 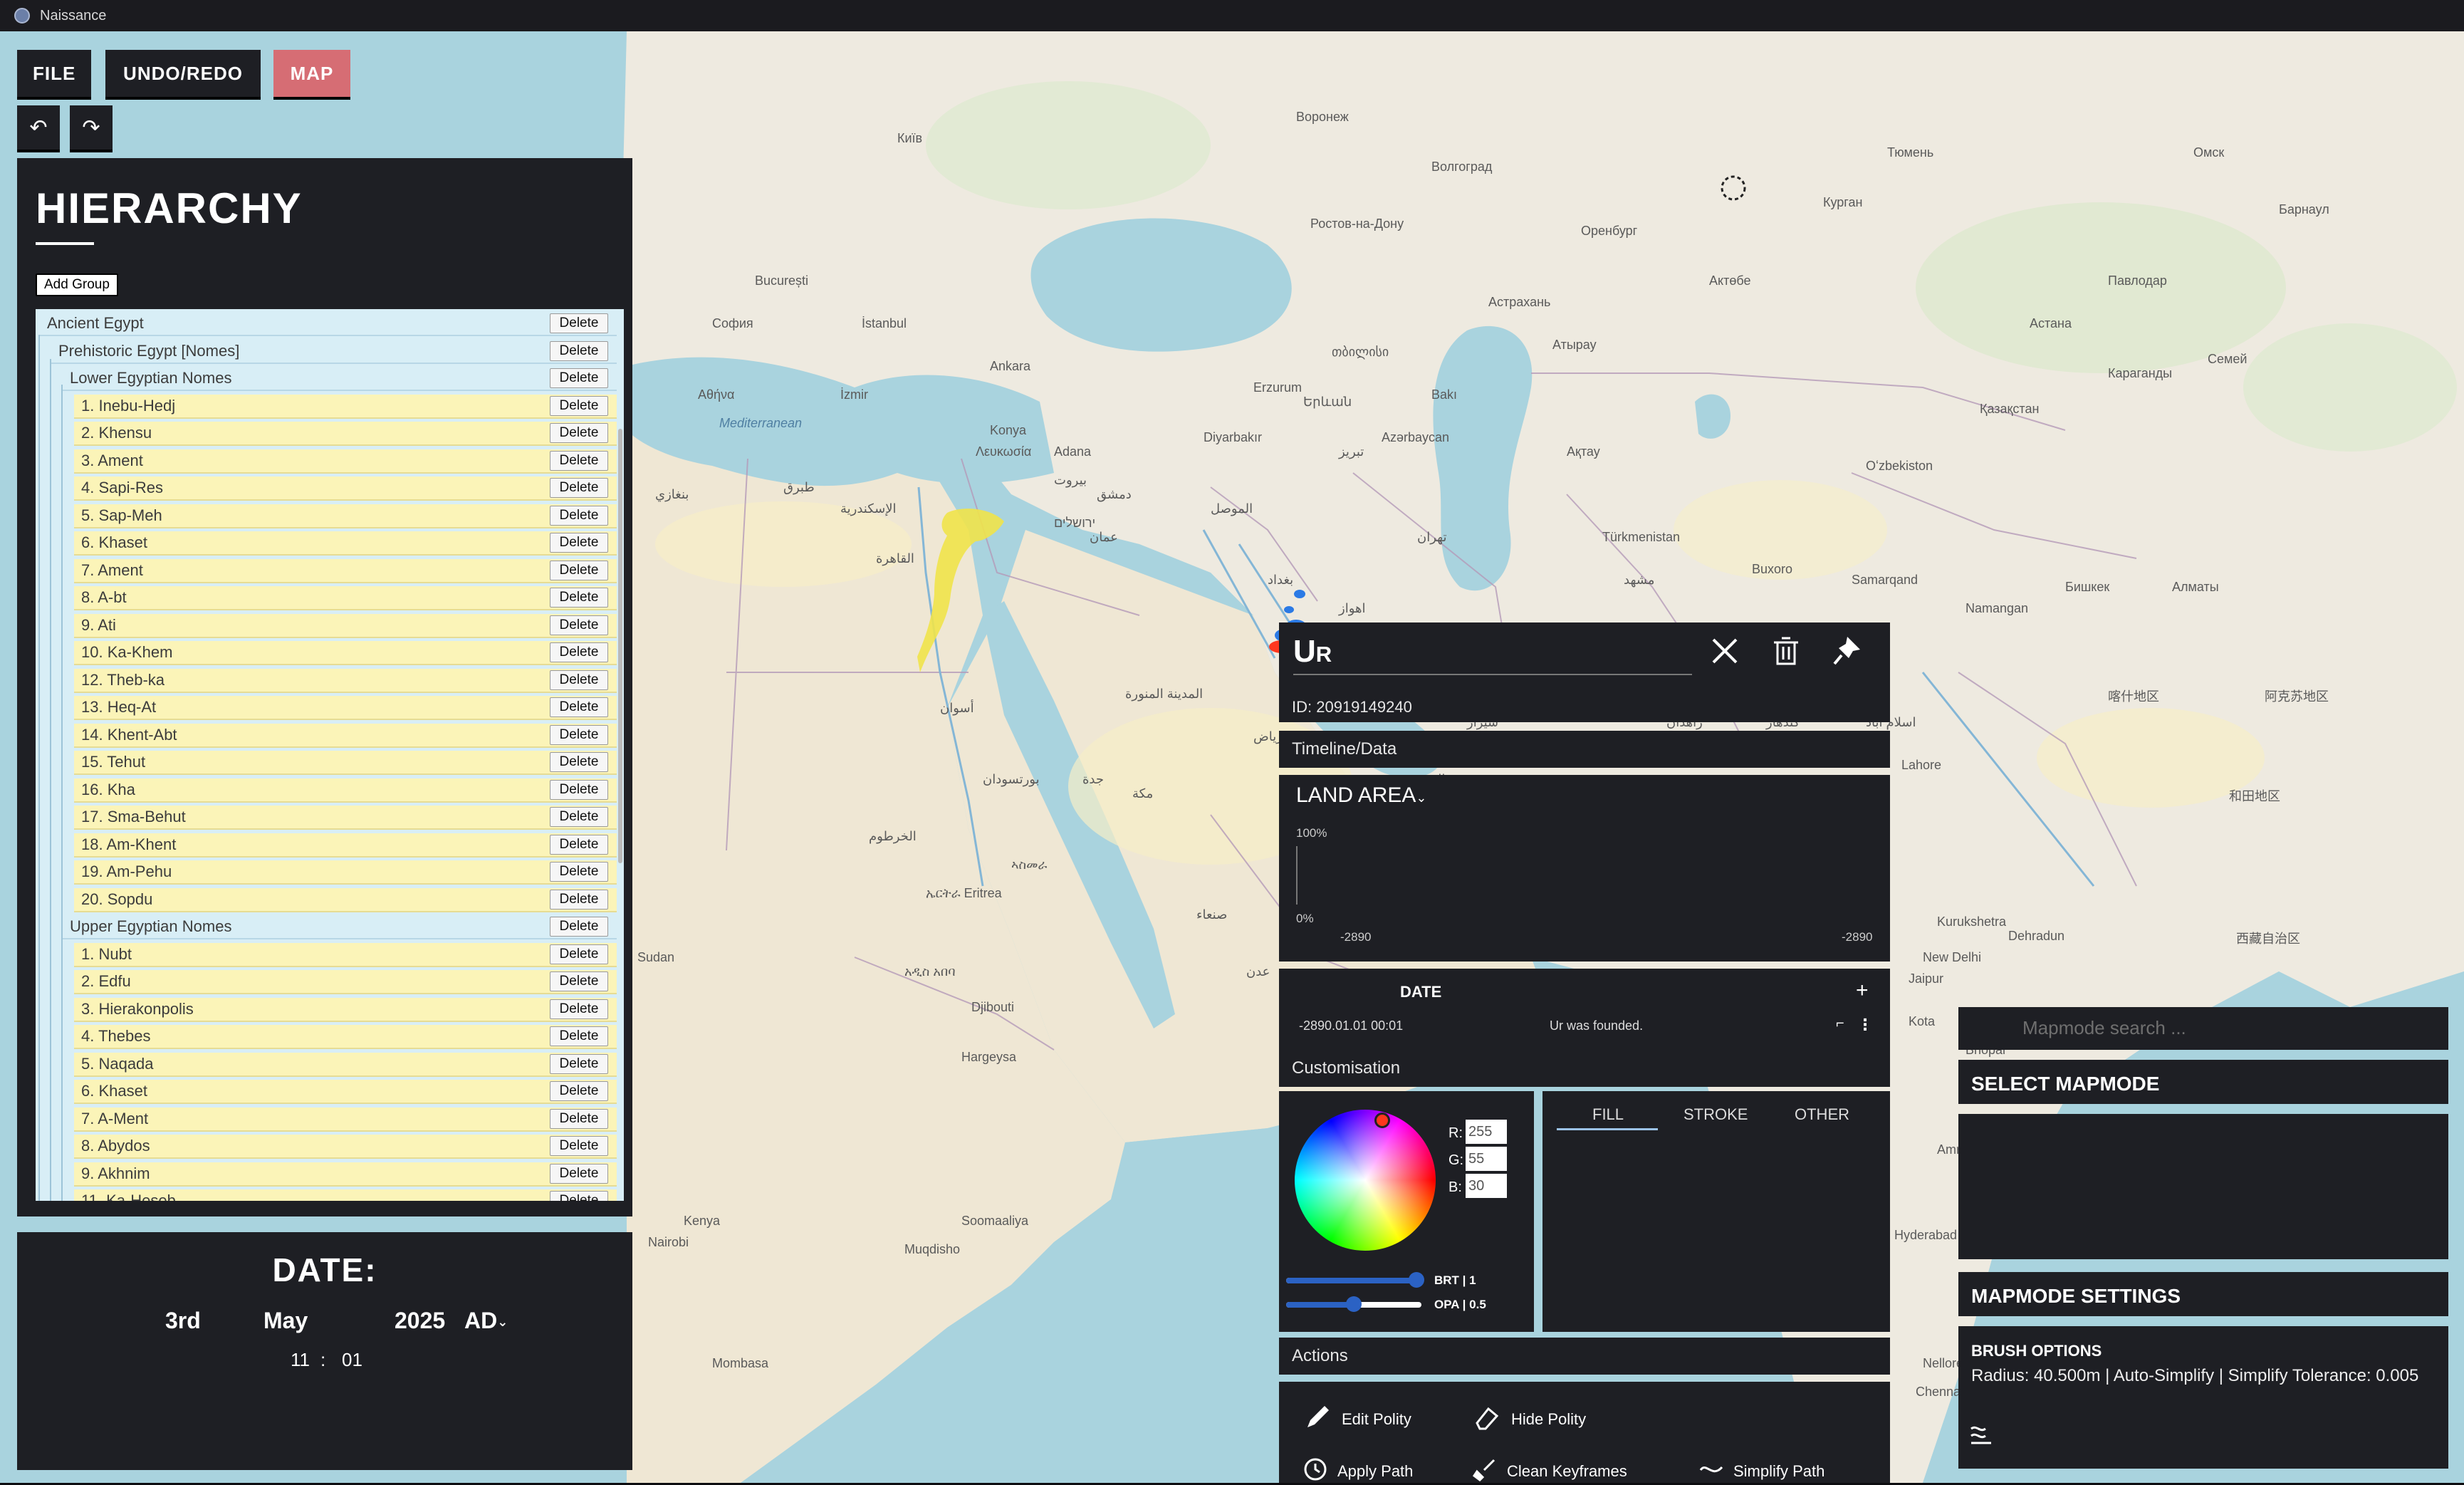 What do you see at coordinates (1865, 1025) in the screenshot?
I see `kebab-menu-icon: ⋮` at bounding box center [1865, 1025].